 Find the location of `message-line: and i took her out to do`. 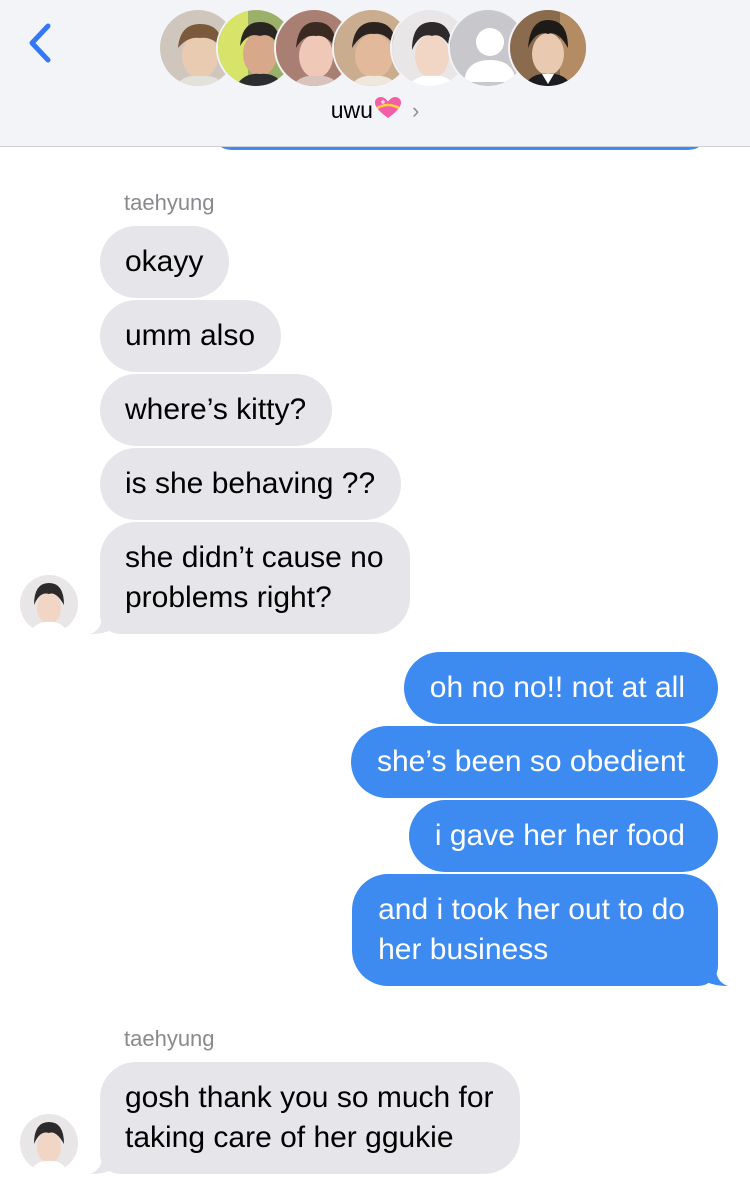

message-line: and i took her out to do is located at coordinates (531, 909).